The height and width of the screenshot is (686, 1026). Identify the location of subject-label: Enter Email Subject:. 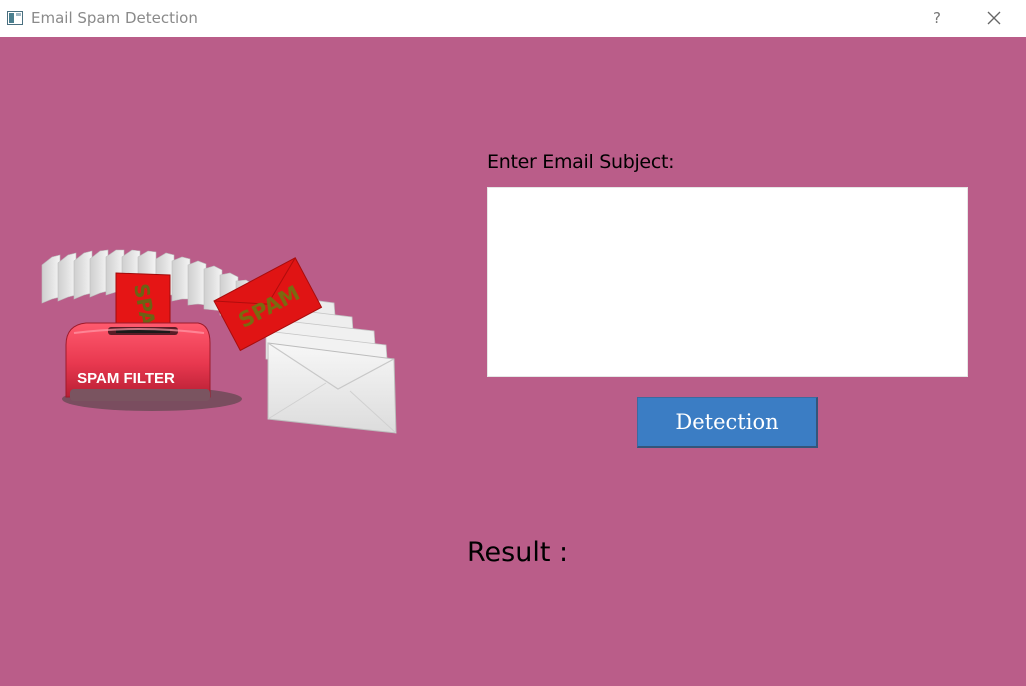
(581, 162).